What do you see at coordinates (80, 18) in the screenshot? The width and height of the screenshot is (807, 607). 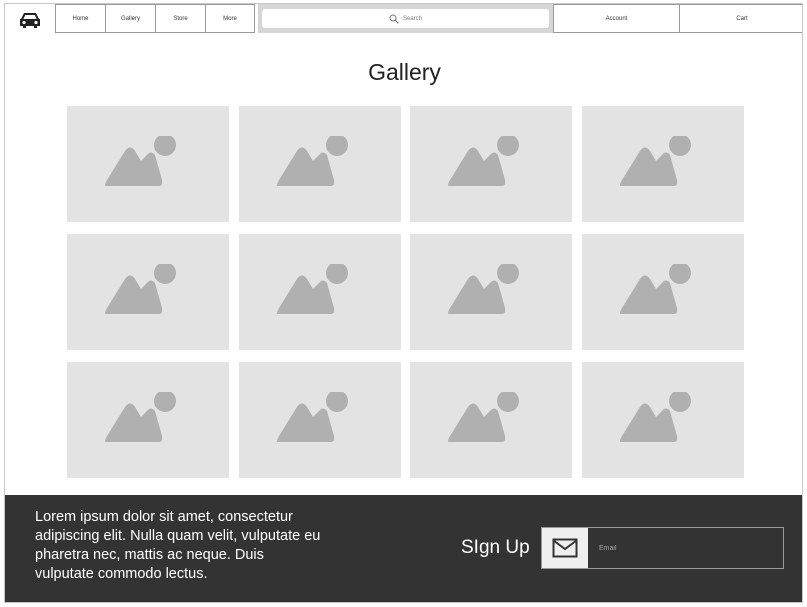 I see `nav-home: Home` at bounding box center [80, 18].